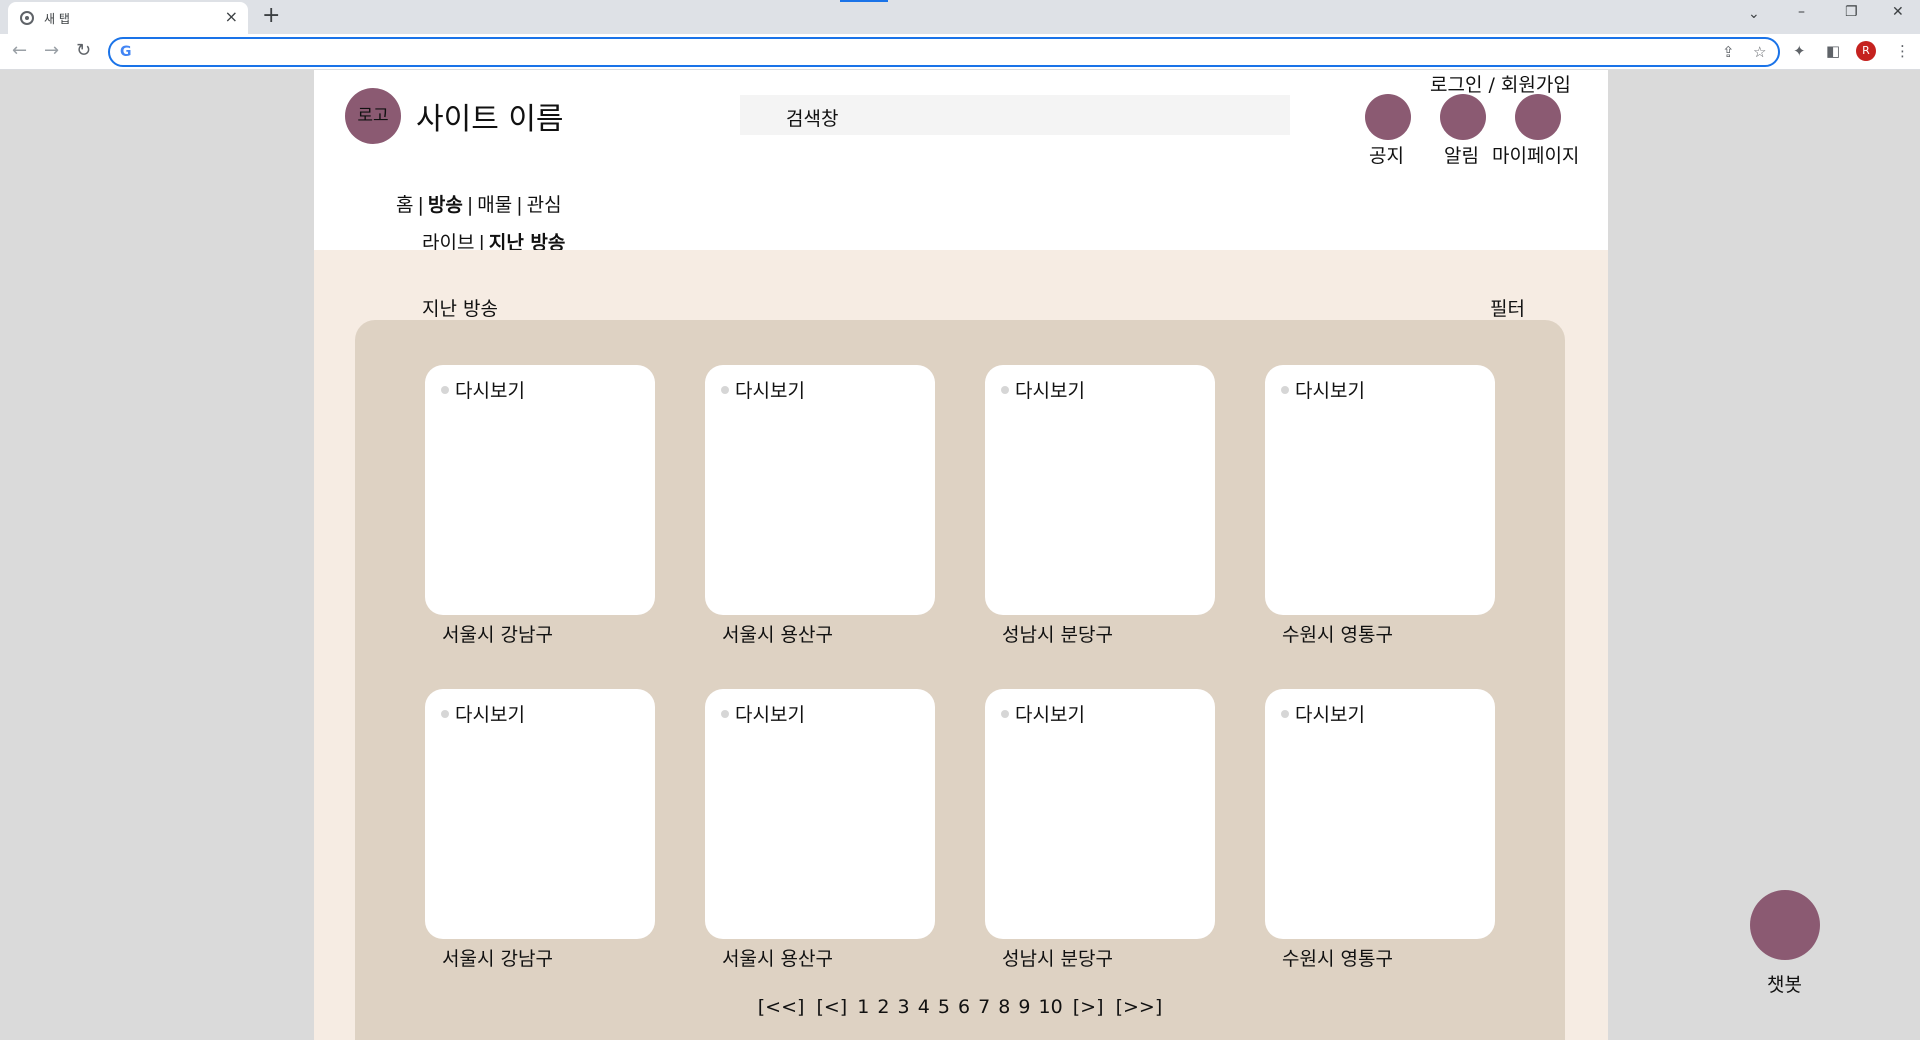 Image resolution: width=1920 pixels, height=1040 pixels. What do you see at coordinates (1902, 51) in the screenshot?
I see `menu-icon: ⋮` at bounding box center [1902, 51].